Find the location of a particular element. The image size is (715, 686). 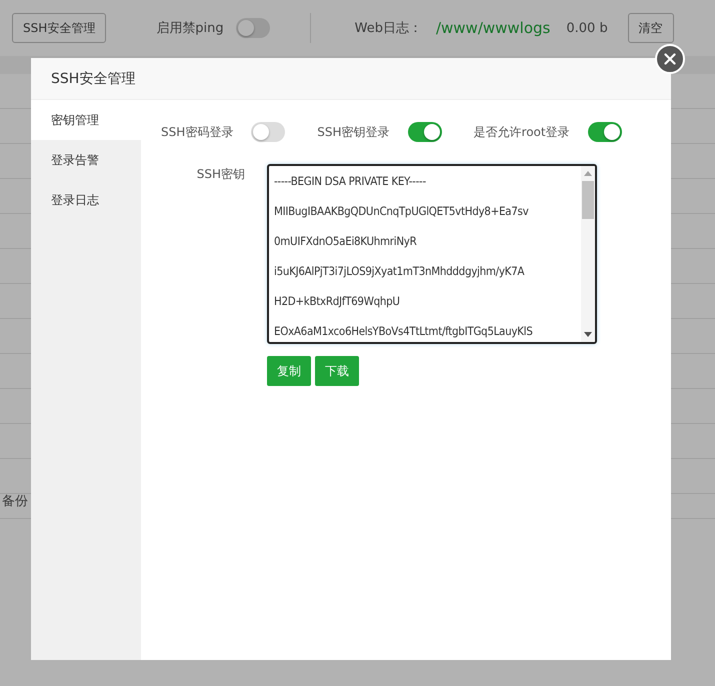

clear-button: 清空 is located at coordinates (651, 28).